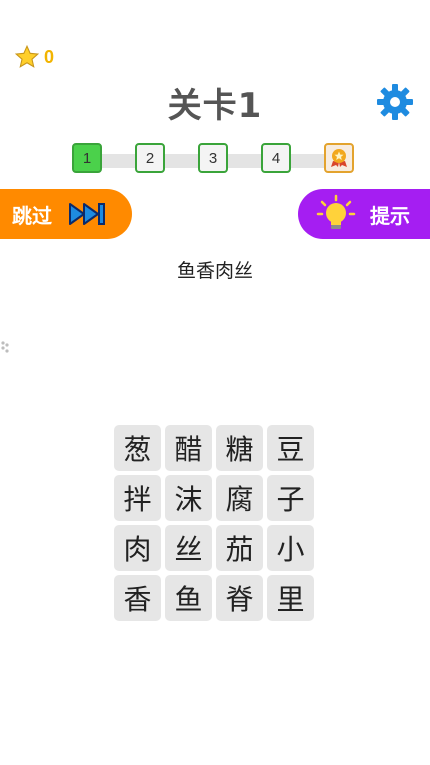  I want to click on char-tile: 豆, so click(290, 448).